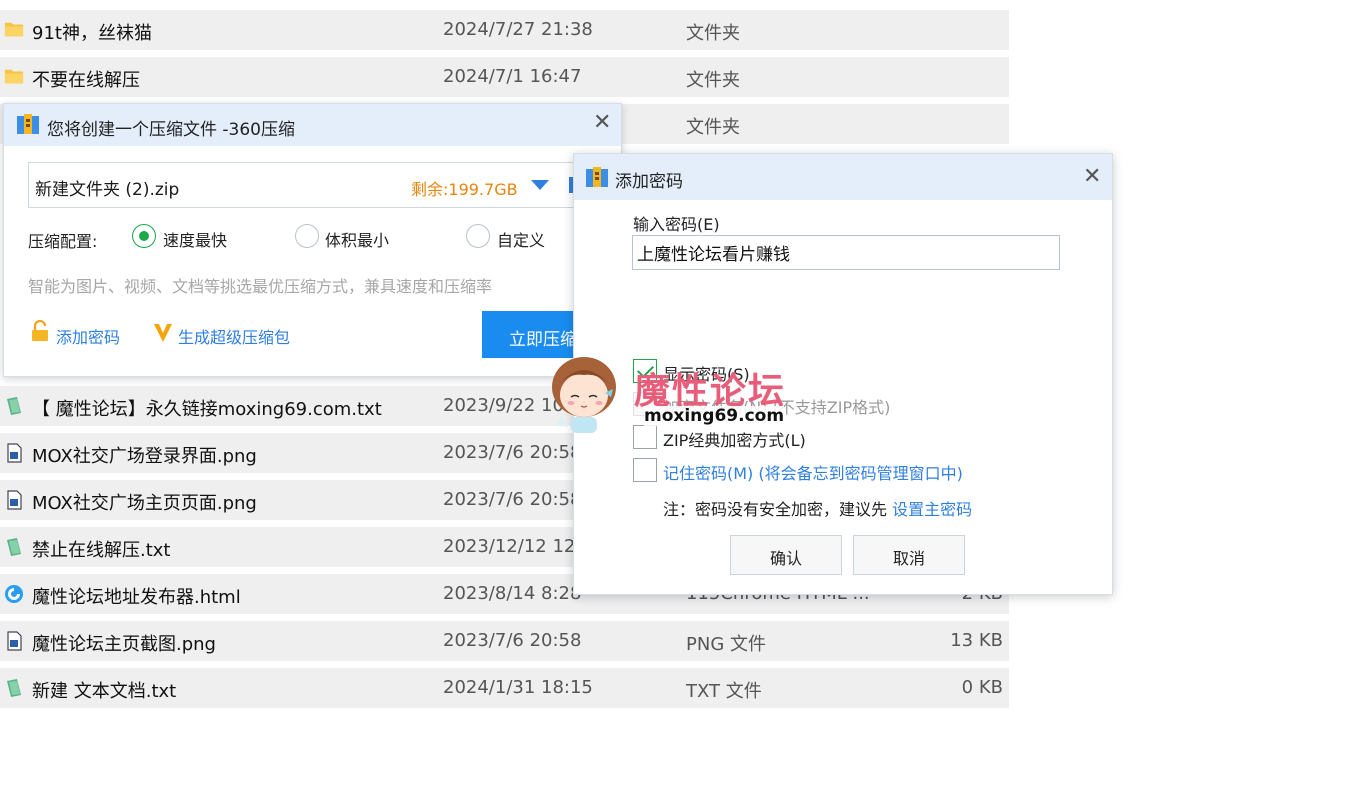  What do you see at coordinates (909, 555) in the screenshot?
I see `cancel-button: 取消` at bounding box center [909, 555].